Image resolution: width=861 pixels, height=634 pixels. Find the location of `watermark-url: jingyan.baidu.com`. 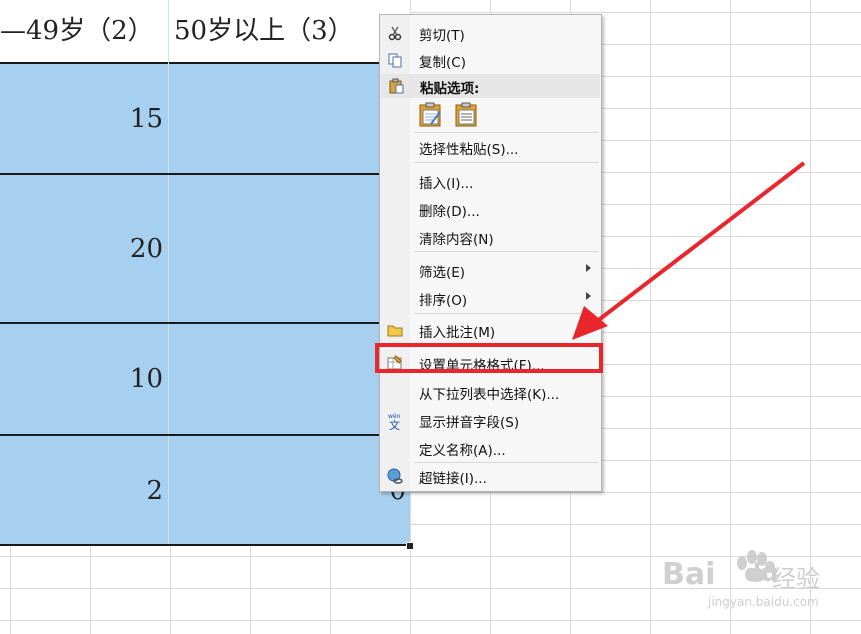

watermark-url: jingyan.baidu.com is located at coordinates (763, 602).